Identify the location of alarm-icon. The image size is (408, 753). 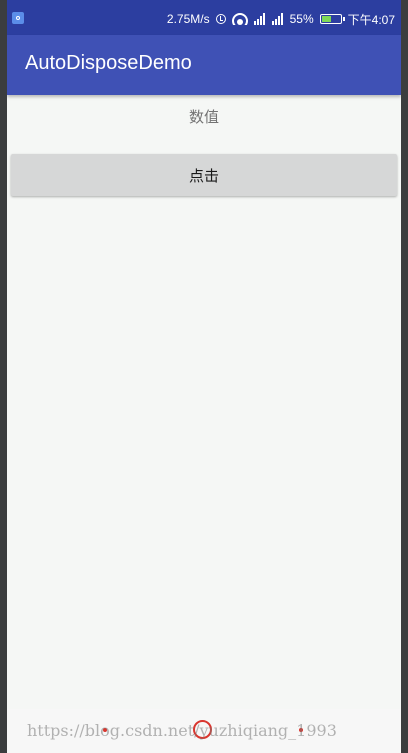
(220, 19).